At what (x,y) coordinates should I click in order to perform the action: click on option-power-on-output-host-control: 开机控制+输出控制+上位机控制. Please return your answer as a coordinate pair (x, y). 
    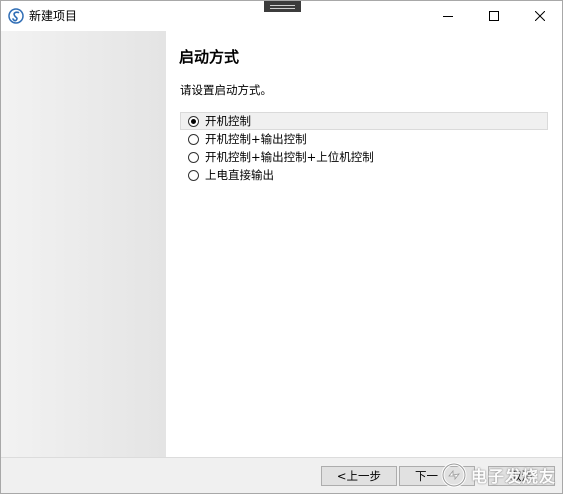
    Looking at the image, I should click on (364, 157).